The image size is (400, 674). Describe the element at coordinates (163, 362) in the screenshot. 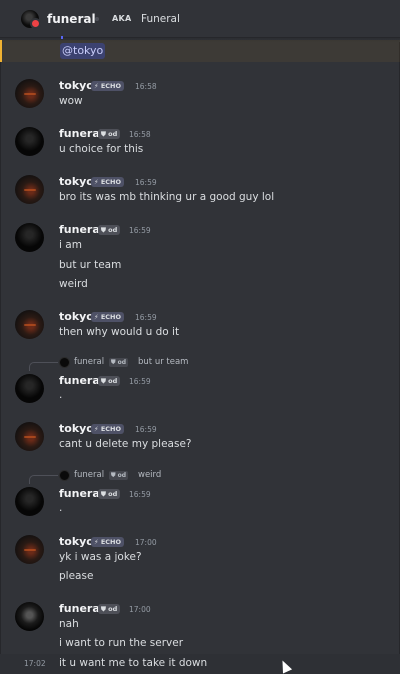

I see `reply-preview: but ur team` at that location.